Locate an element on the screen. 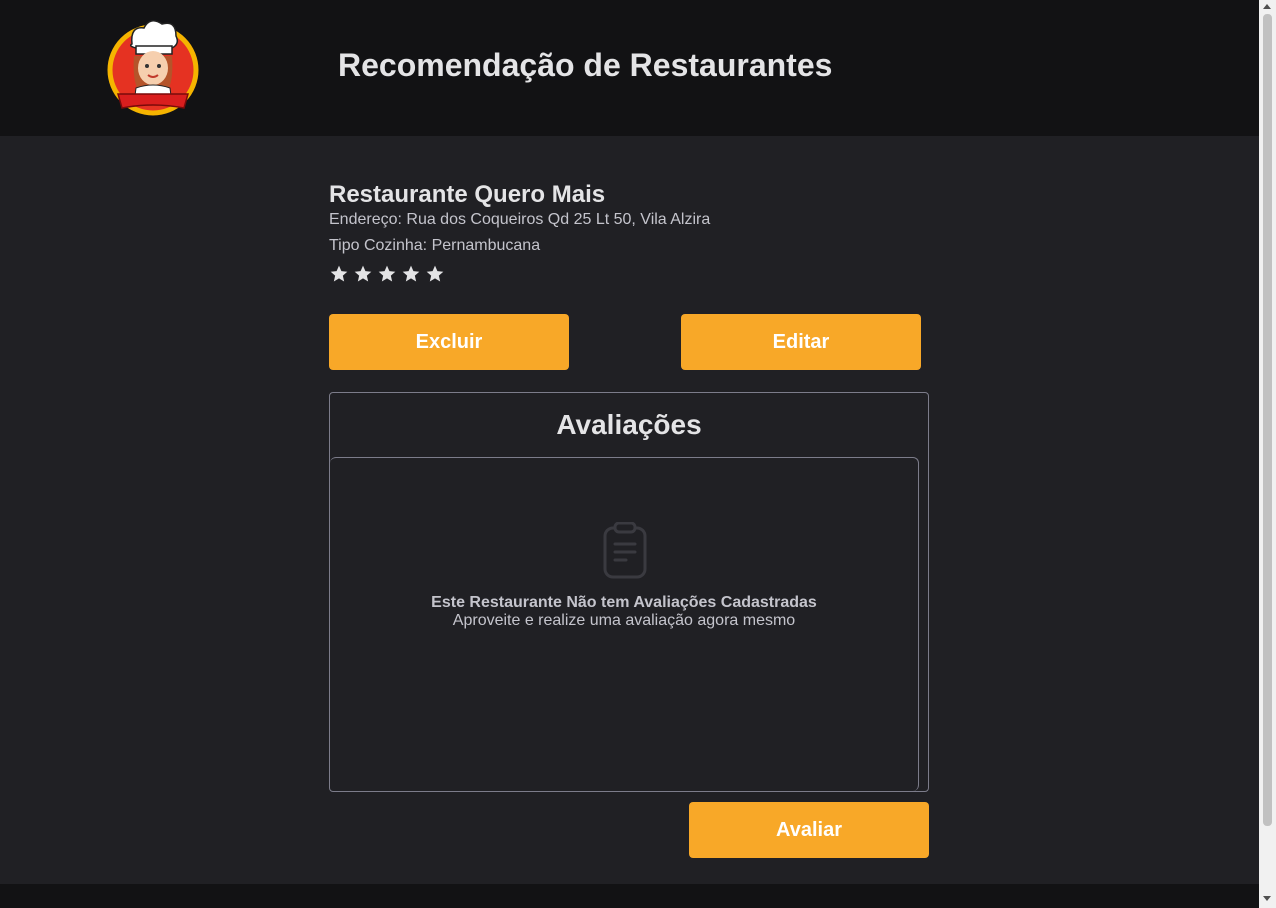  rate-button: Avaliar is located at coordinates (809, 830).